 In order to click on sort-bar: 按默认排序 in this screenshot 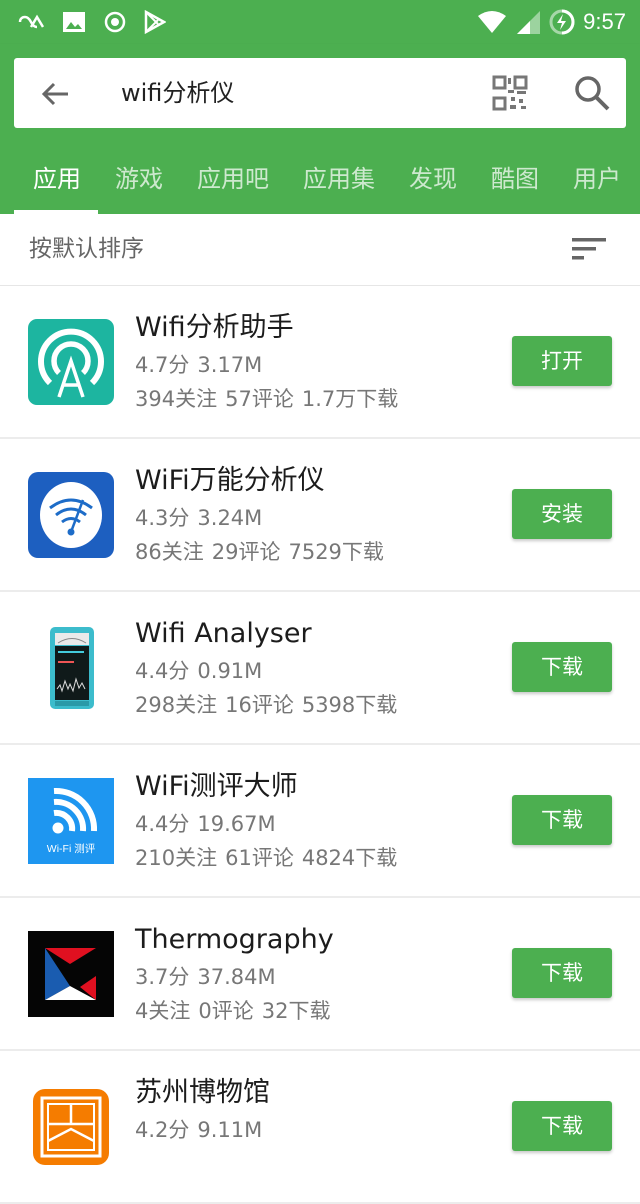, I will do `click(320, 250)`.